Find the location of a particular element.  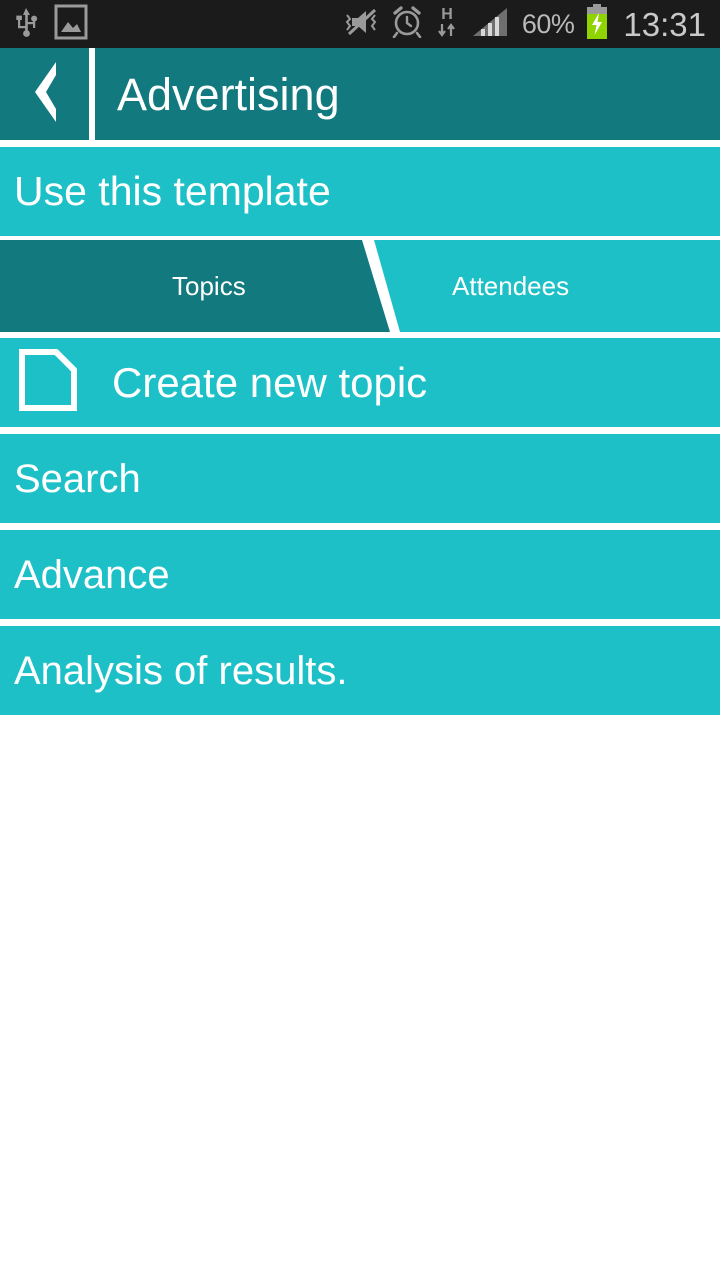

clock-label: 13:31 is located at coordinates (664, 24).